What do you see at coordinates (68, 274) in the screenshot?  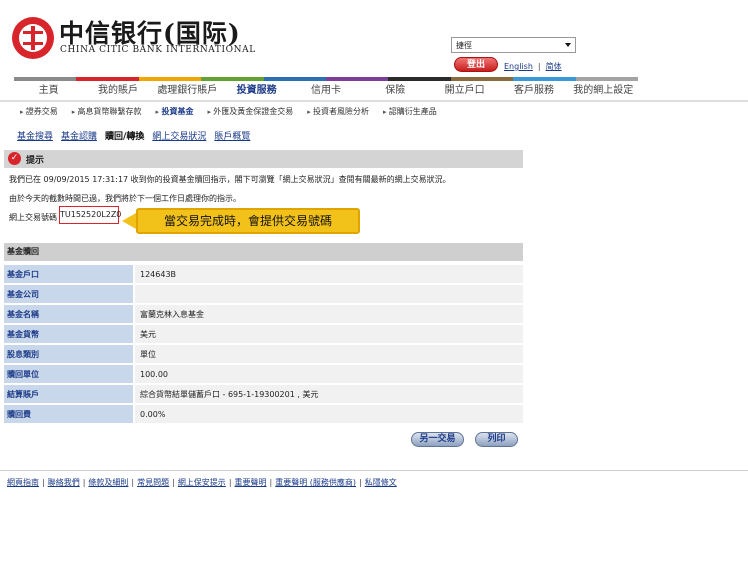 I see `field-label: 基金戶口` at bounding box center [68, 274].